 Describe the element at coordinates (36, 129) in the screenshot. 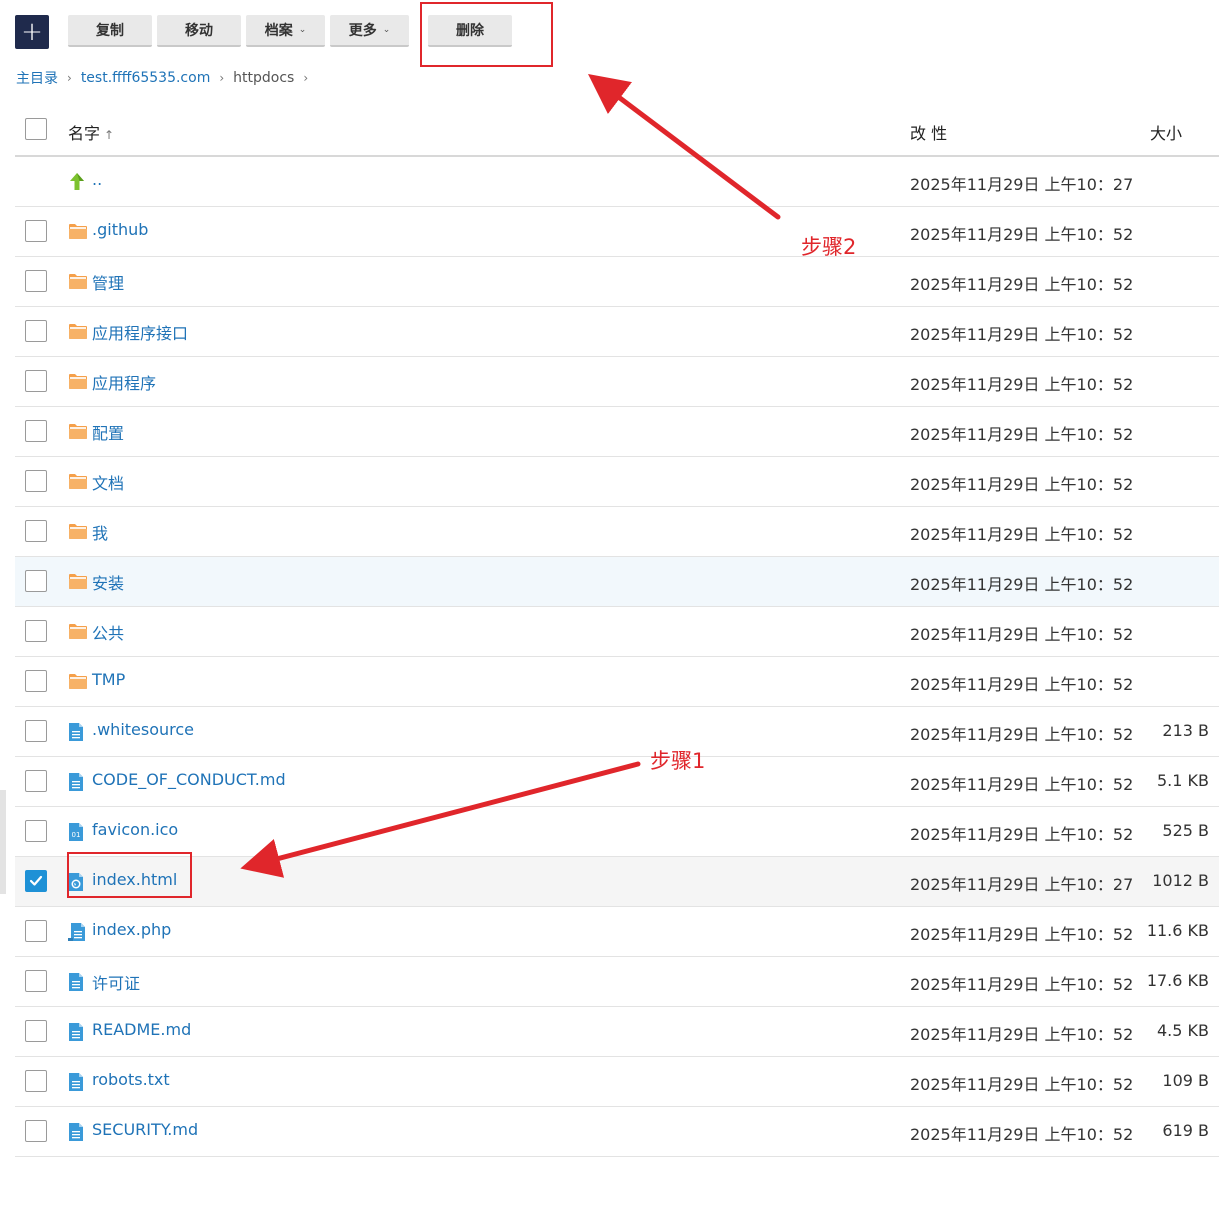

I see `select-all-checkbox` at that location.